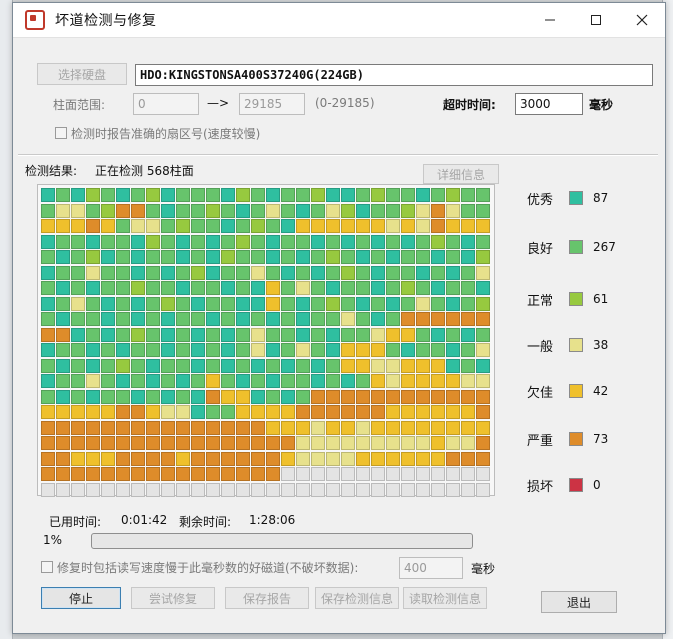 The image size is (673, 639). Describe the element at coordinates (445, 598) in the screenshot. I see `load-info-button: 读取检测信息` at that location.